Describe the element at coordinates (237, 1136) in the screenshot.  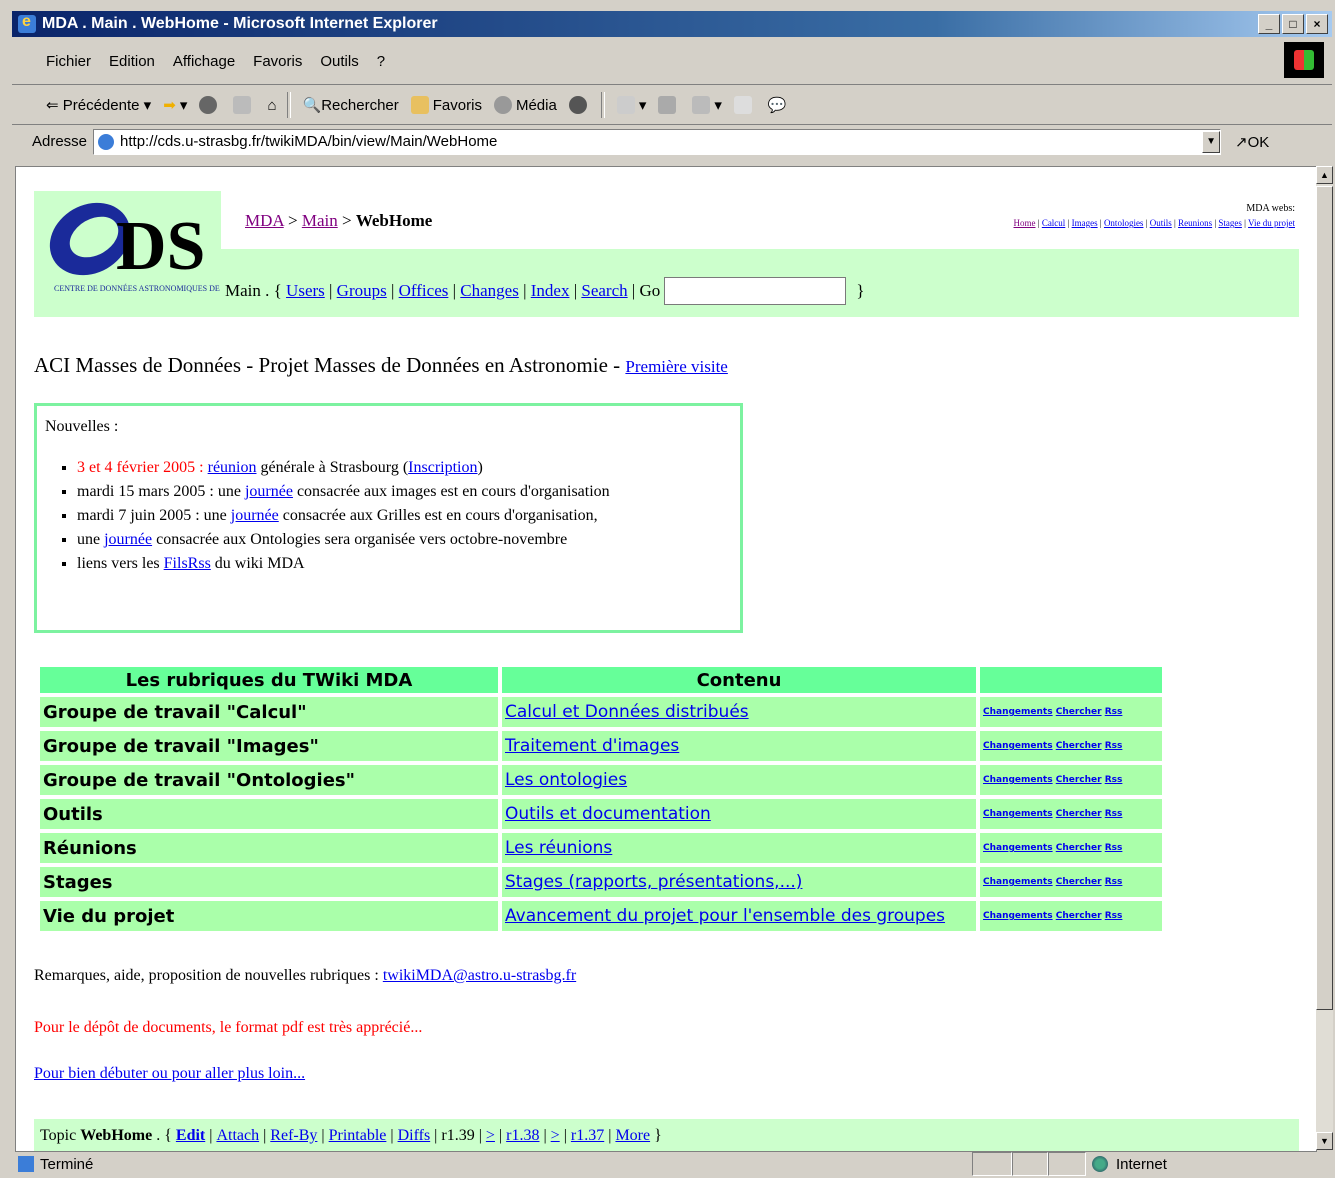
I see `attach-link: Attach` at that location.